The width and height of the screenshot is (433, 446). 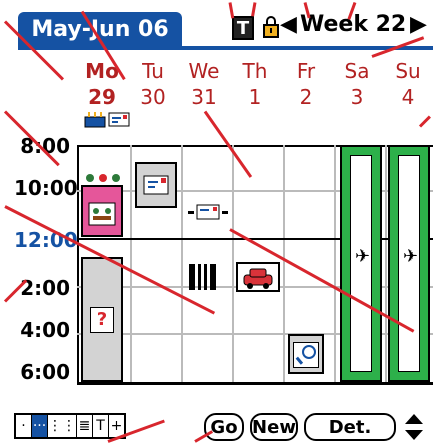 I want to click on day-name-we: We, so click(x=204, y=71).